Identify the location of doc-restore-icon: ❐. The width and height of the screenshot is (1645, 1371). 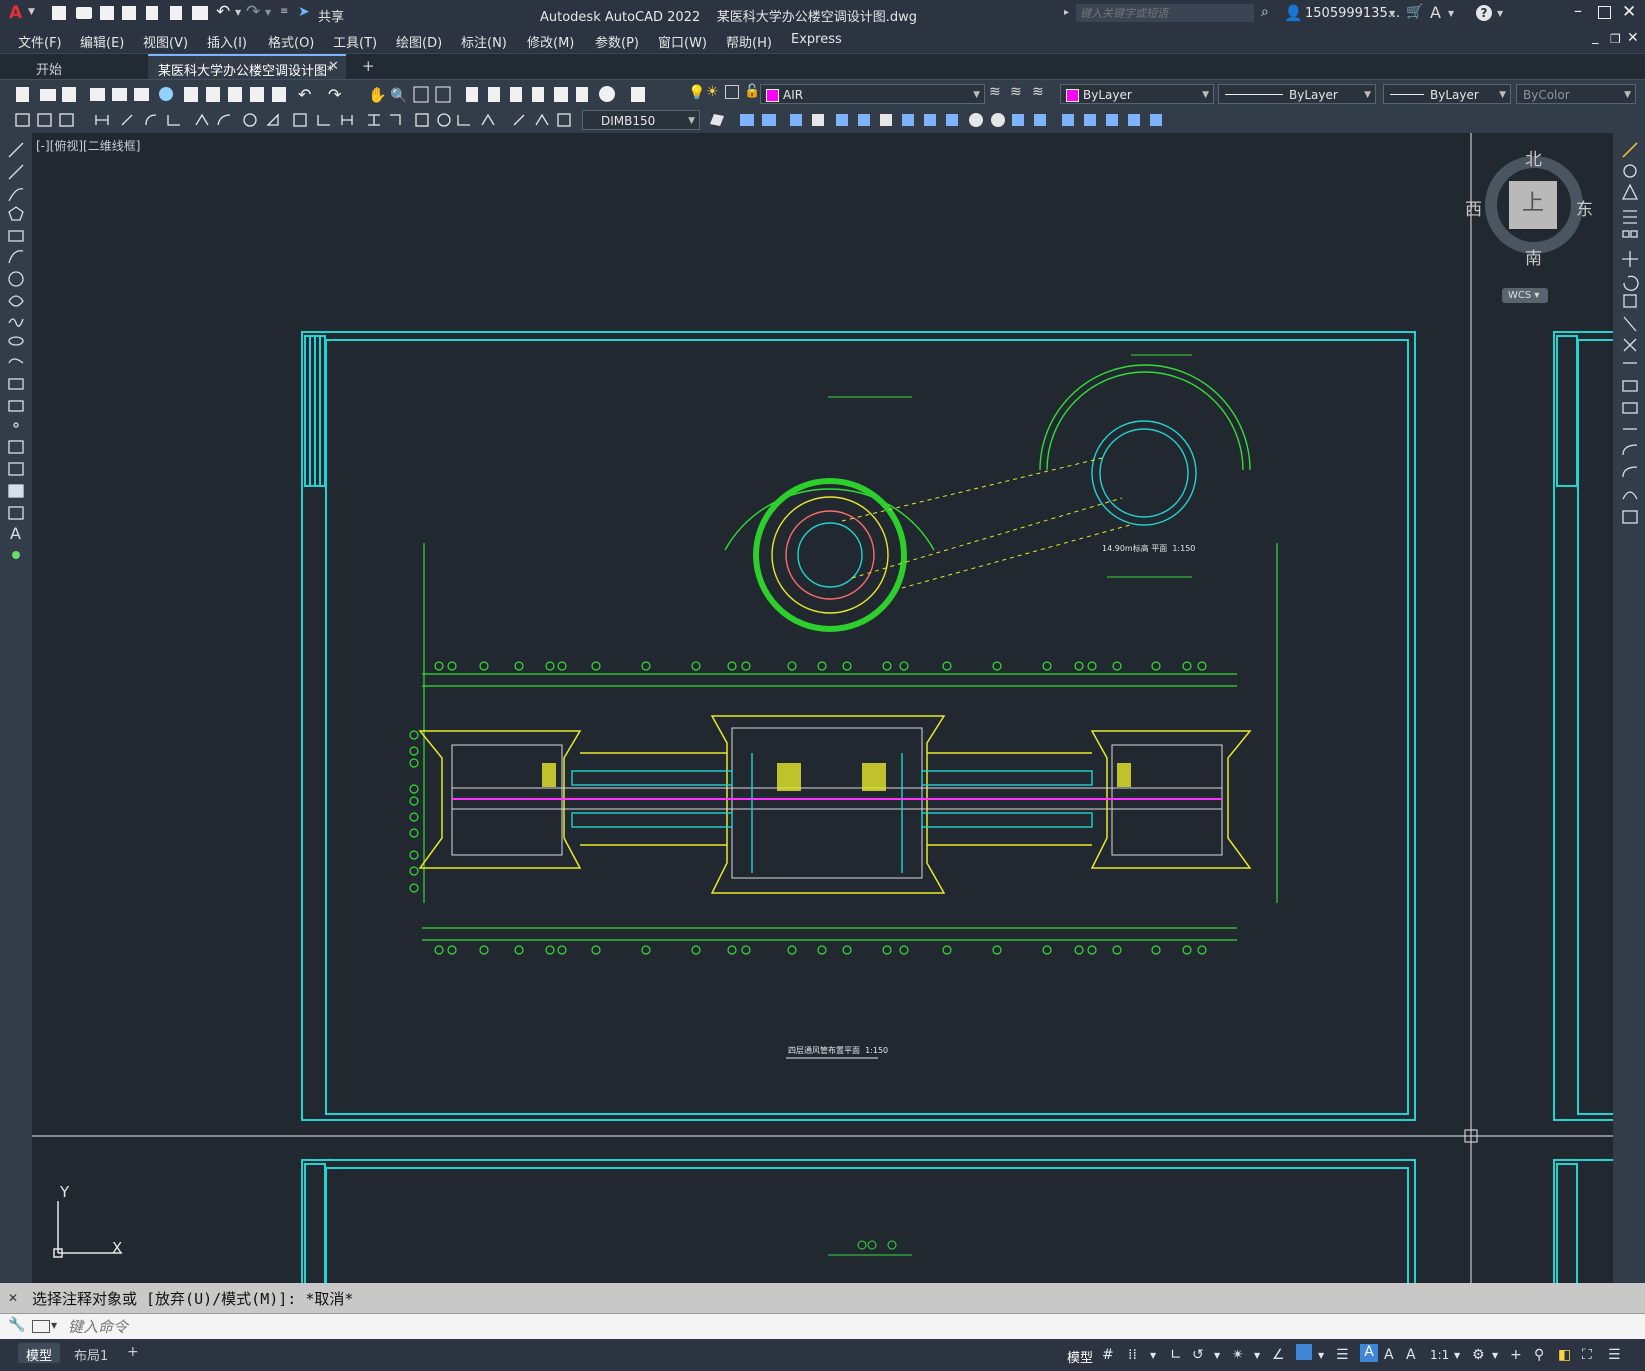
(1615, 39).